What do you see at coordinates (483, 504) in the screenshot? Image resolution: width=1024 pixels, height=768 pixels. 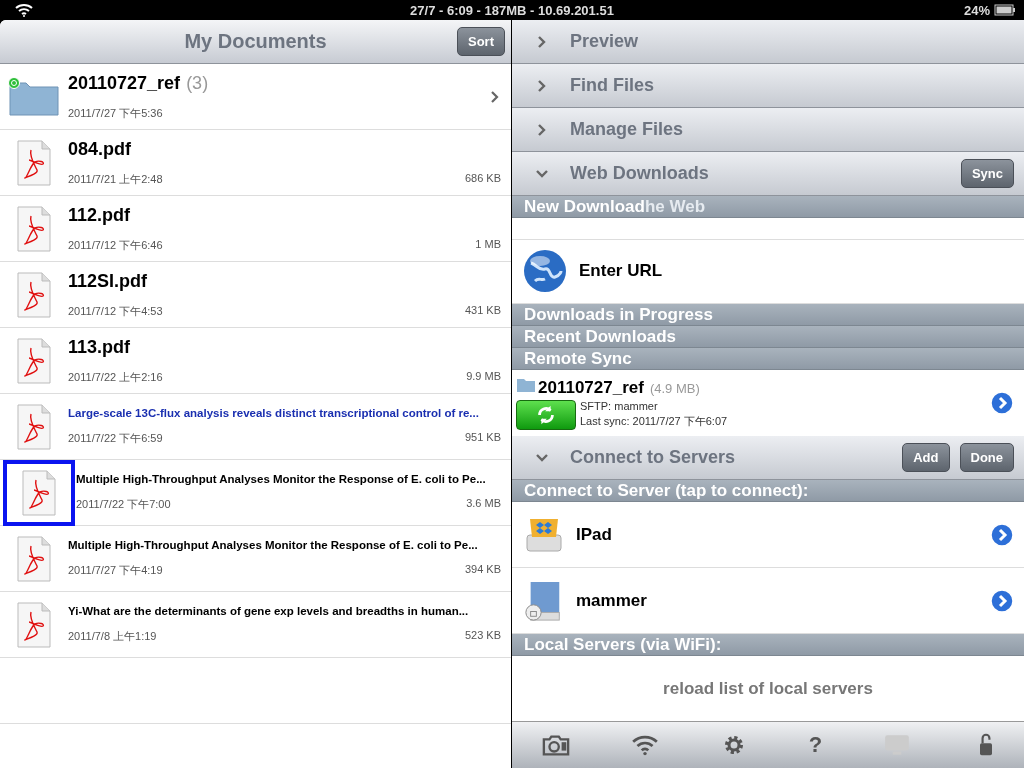 I see `file-size: 3.6 MB` at bounding box center [483, 504].